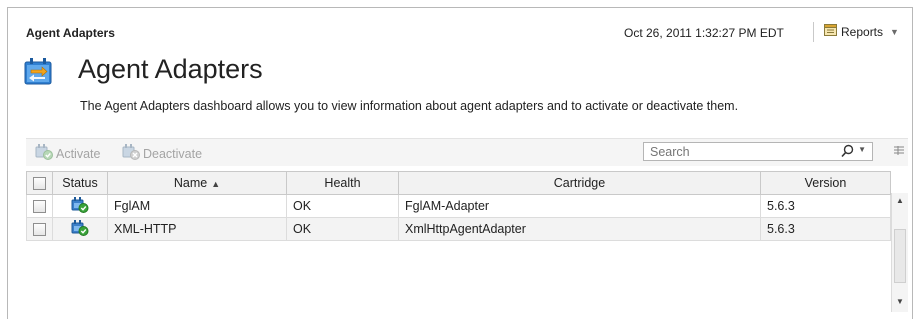 This screenshot has height=319, width=915. Describe the element at coordinates (342, 183) in the screenshot. I see `column-header-health: Health` at that location.